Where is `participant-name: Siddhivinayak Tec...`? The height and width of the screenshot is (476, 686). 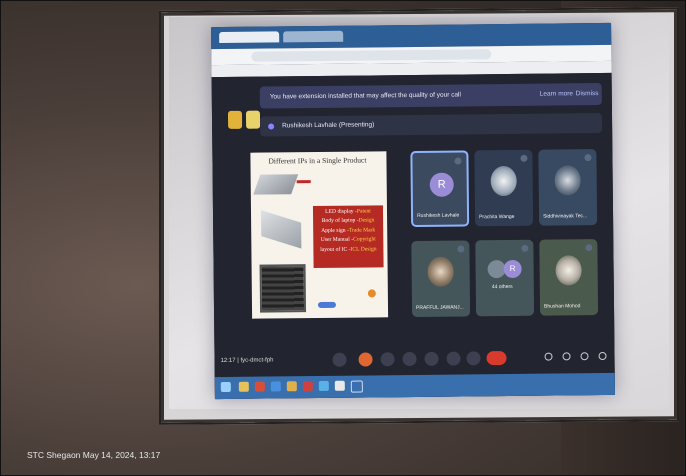
participant-name: Siddhivinayak Tec... is located at coordinates (565, 216).